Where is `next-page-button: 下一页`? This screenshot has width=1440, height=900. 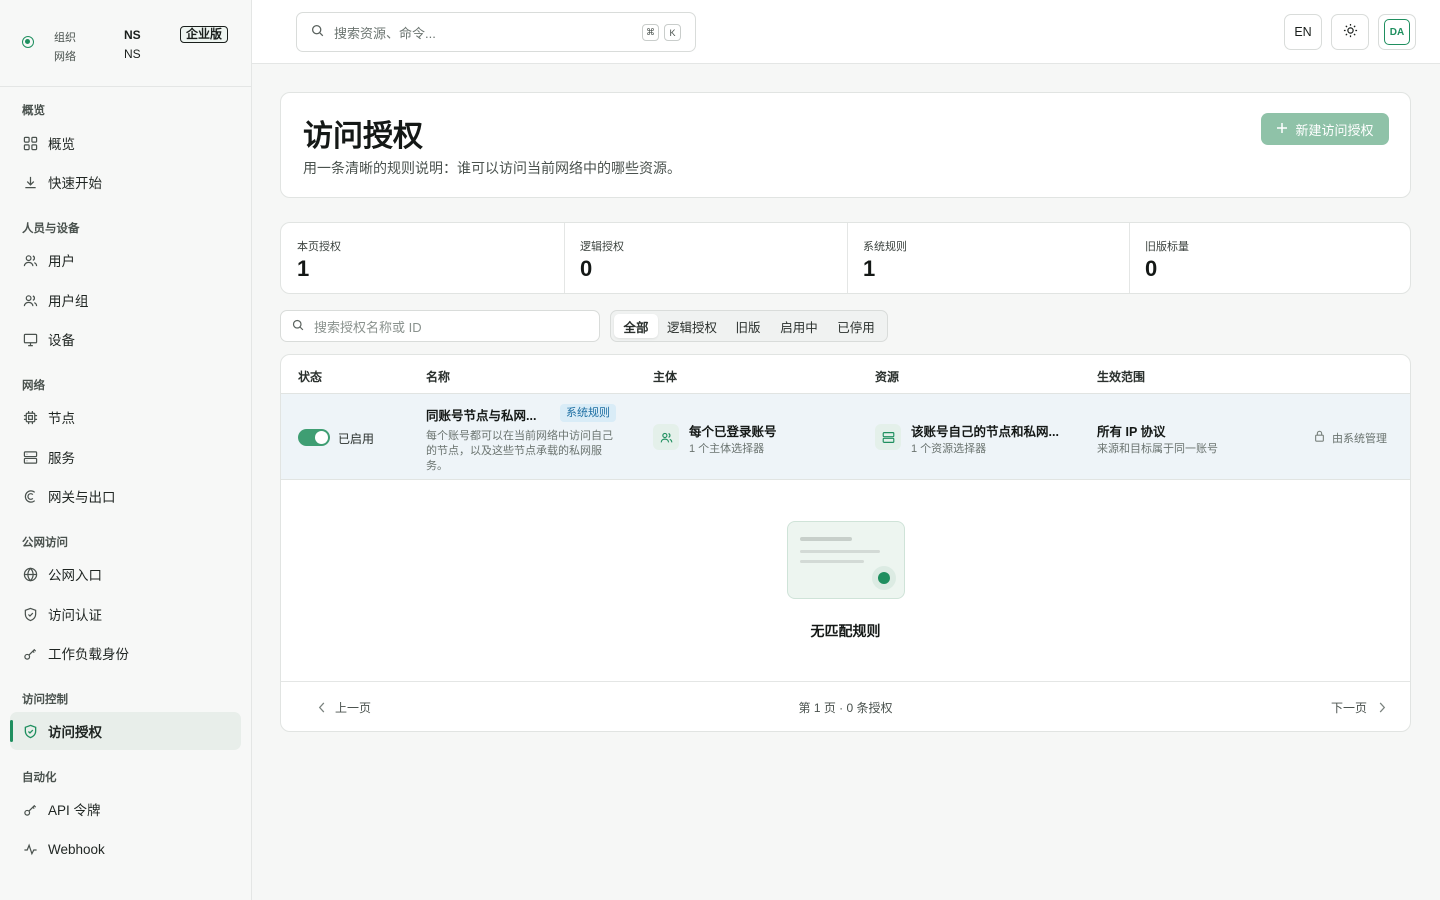
next-page-button: 下一页 is located at coordinates (1349, 707).